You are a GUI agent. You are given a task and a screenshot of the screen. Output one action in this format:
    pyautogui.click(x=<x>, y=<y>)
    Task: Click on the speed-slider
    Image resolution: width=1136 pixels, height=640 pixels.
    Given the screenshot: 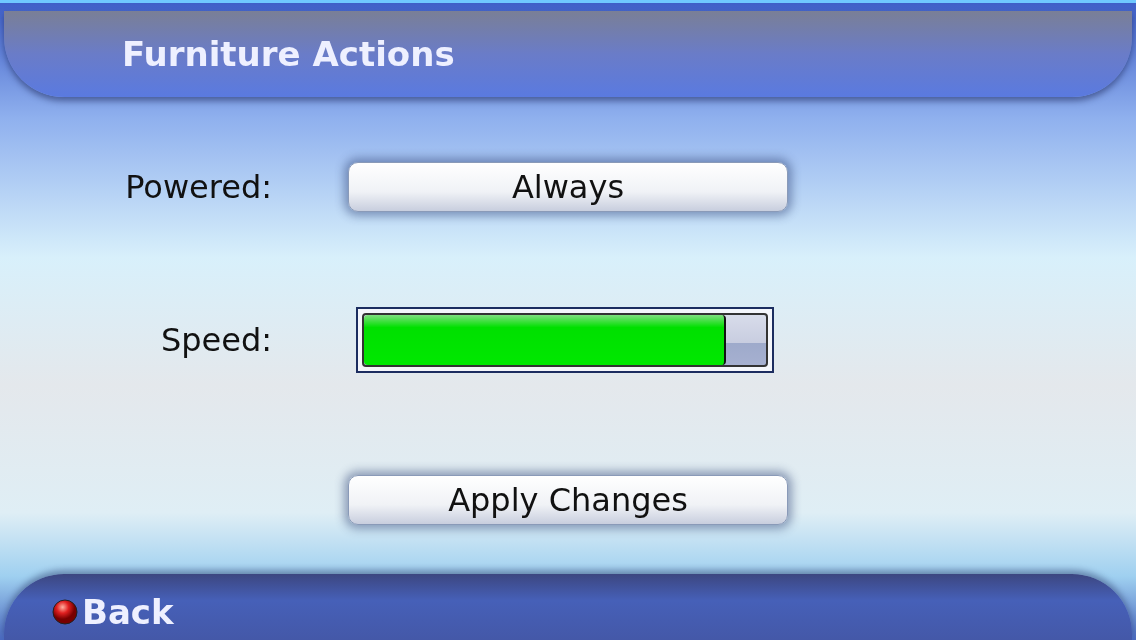 What is the action you would take?
    pyautogui.click(x=565, y=340)
    